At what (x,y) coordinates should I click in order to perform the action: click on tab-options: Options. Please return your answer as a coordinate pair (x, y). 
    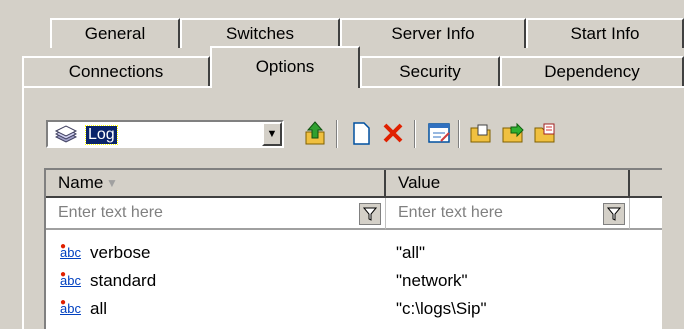
    Looking at the image, I should click on (285, 67).